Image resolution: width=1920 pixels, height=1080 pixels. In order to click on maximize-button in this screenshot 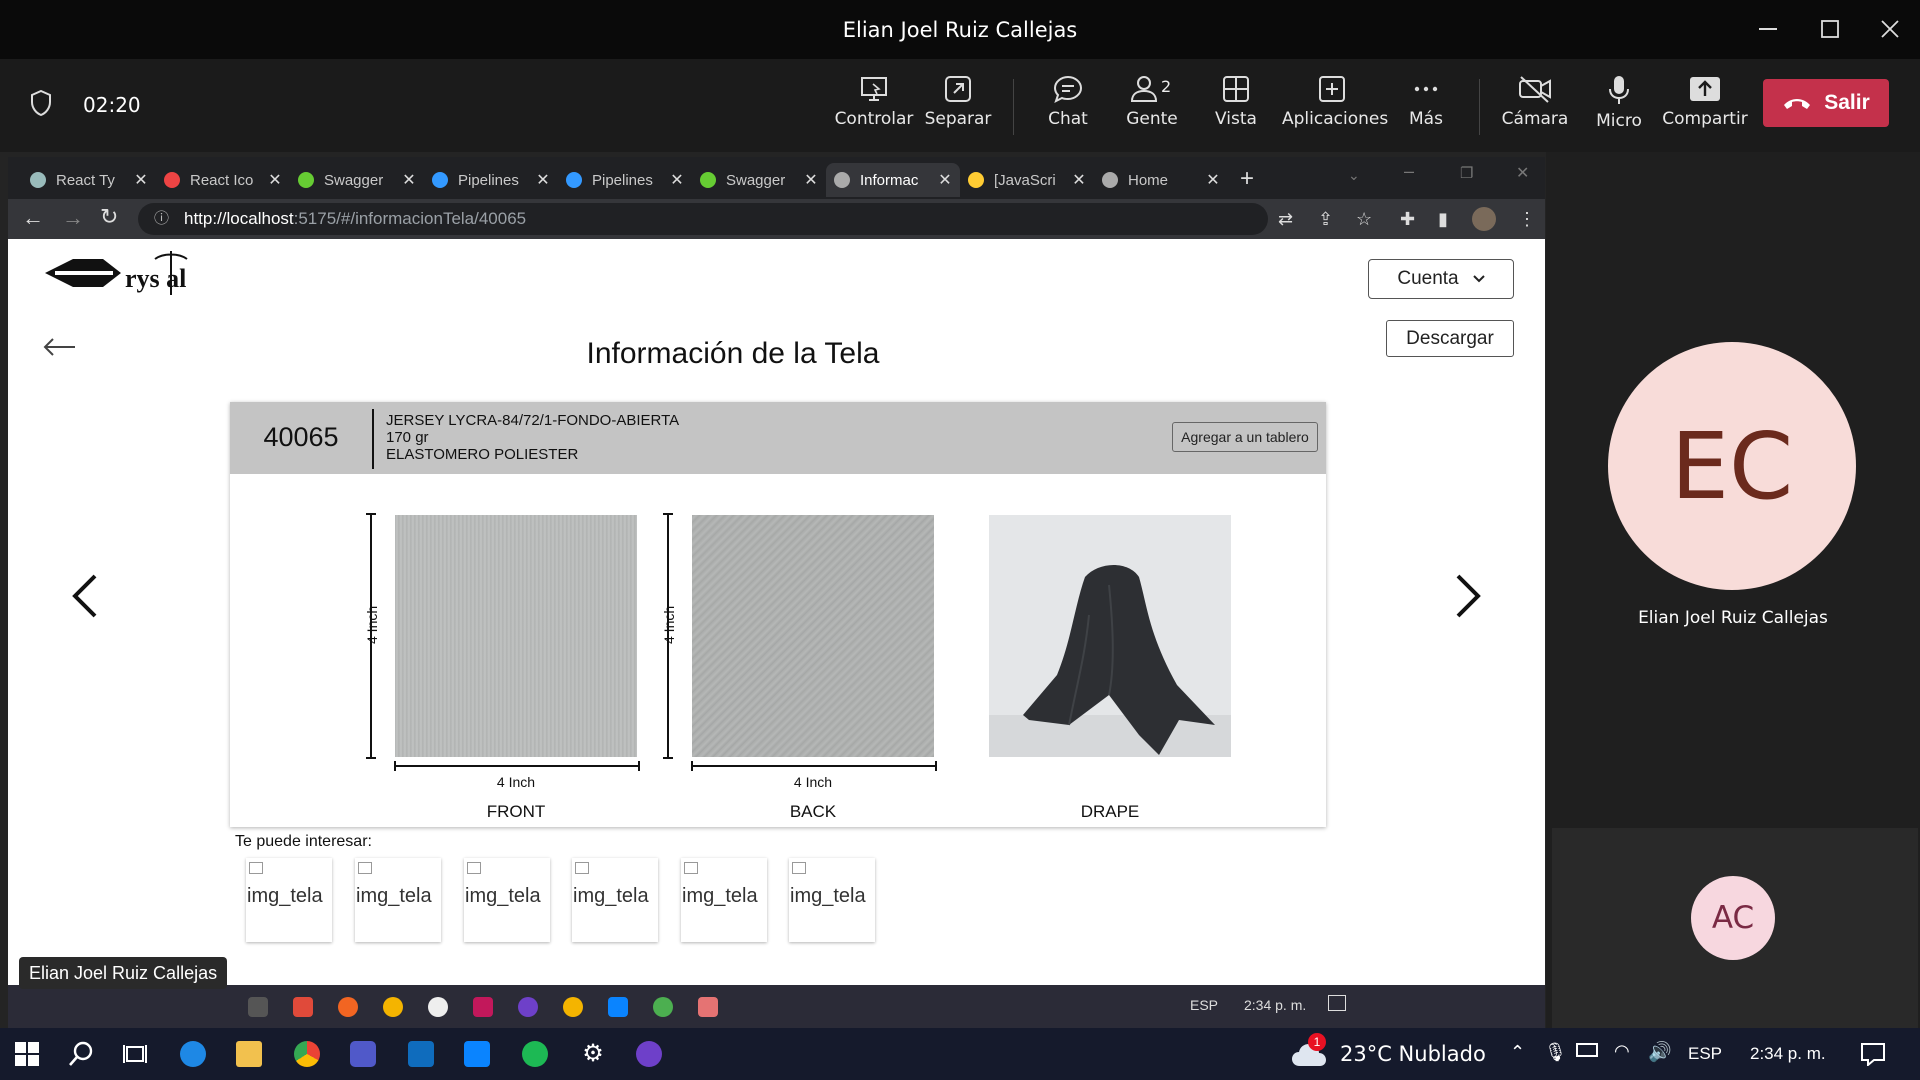, I will do `click(1830, 29)`.